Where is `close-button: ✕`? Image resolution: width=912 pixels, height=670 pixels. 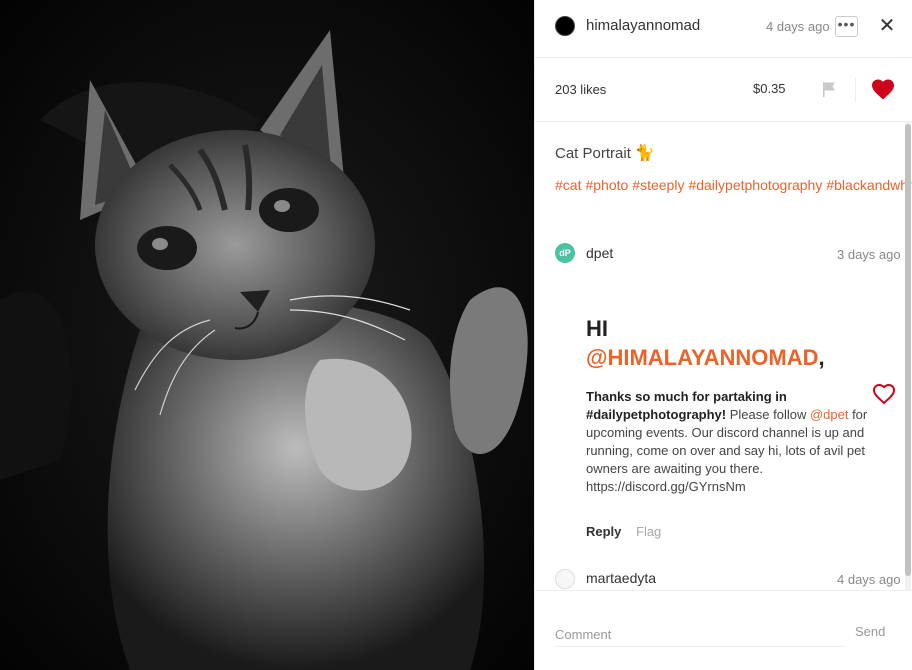 close-button: ✕ is located at coordinates (887, 26).